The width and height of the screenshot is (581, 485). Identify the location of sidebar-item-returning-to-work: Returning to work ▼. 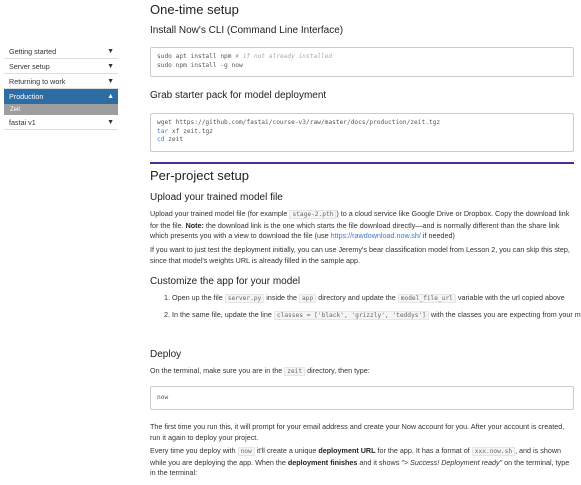
(61, 81).